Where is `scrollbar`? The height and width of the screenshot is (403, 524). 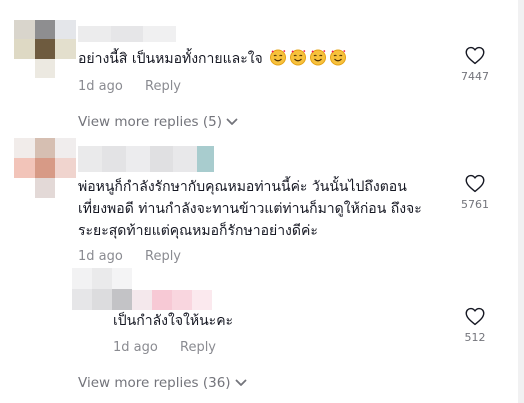 scrollbar is located at coordinates (521, 201).